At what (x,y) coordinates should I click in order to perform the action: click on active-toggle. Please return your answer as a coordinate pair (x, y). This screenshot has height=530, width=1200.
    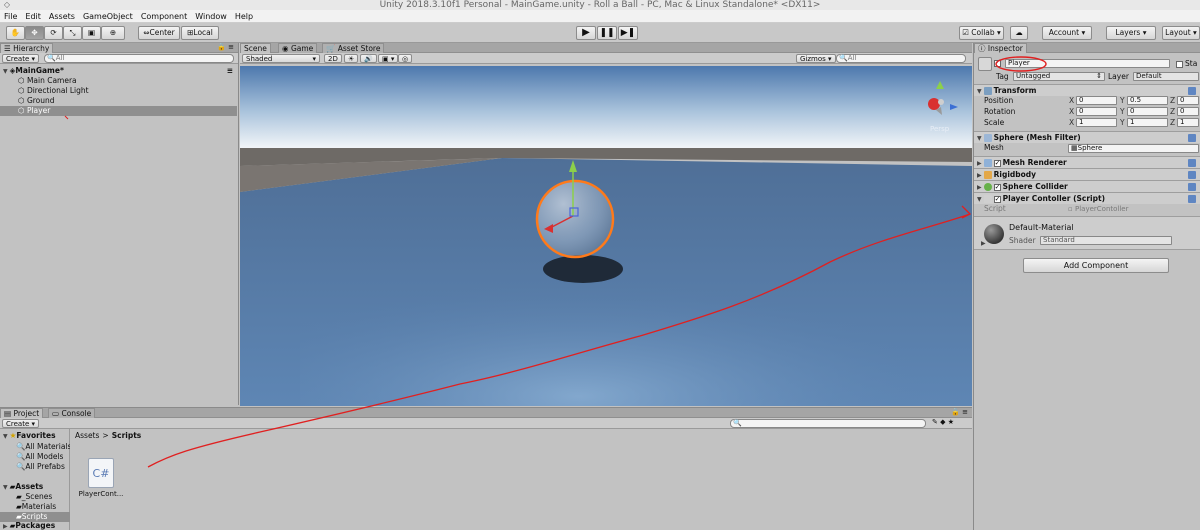
    Looking at the image, I should click on (998, 63).